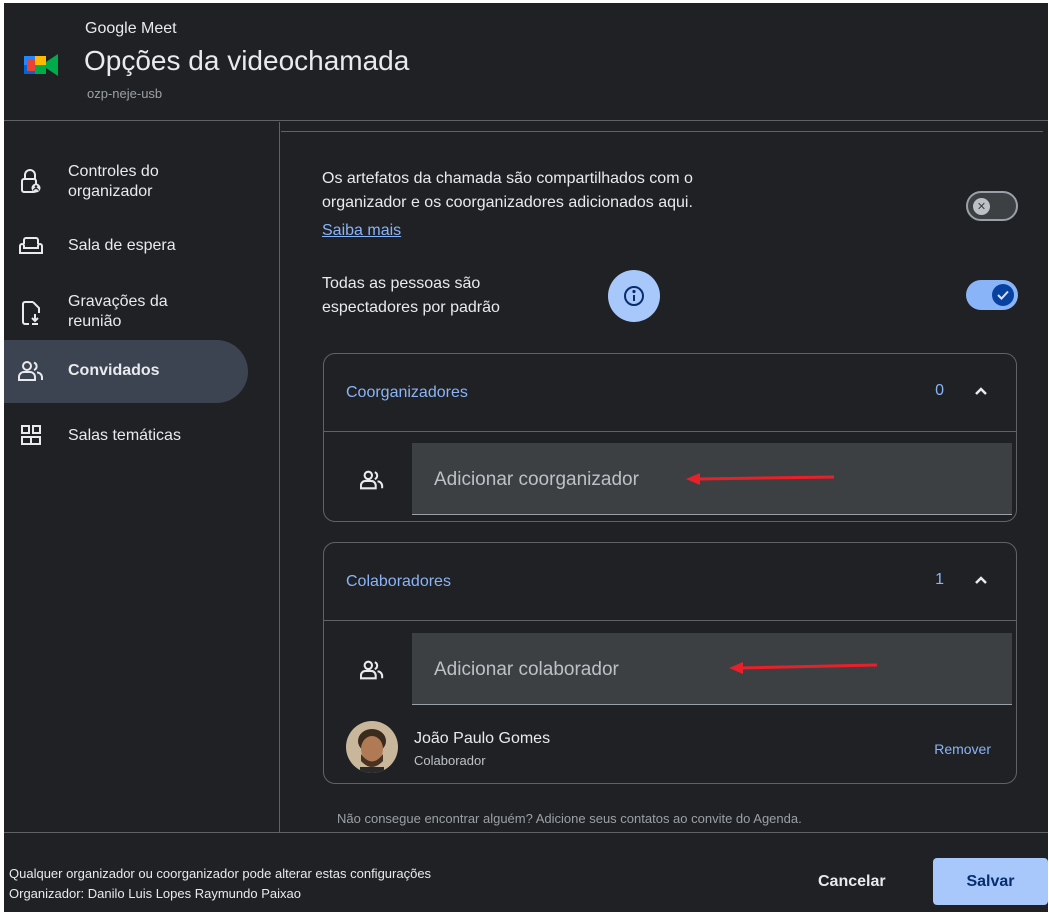 Image resolution: width=1049 pixels, height=914 pixels. What do you see at coordinates (662, 131) in the screenshot?
I see `divider` at bounding box center [662, 131].